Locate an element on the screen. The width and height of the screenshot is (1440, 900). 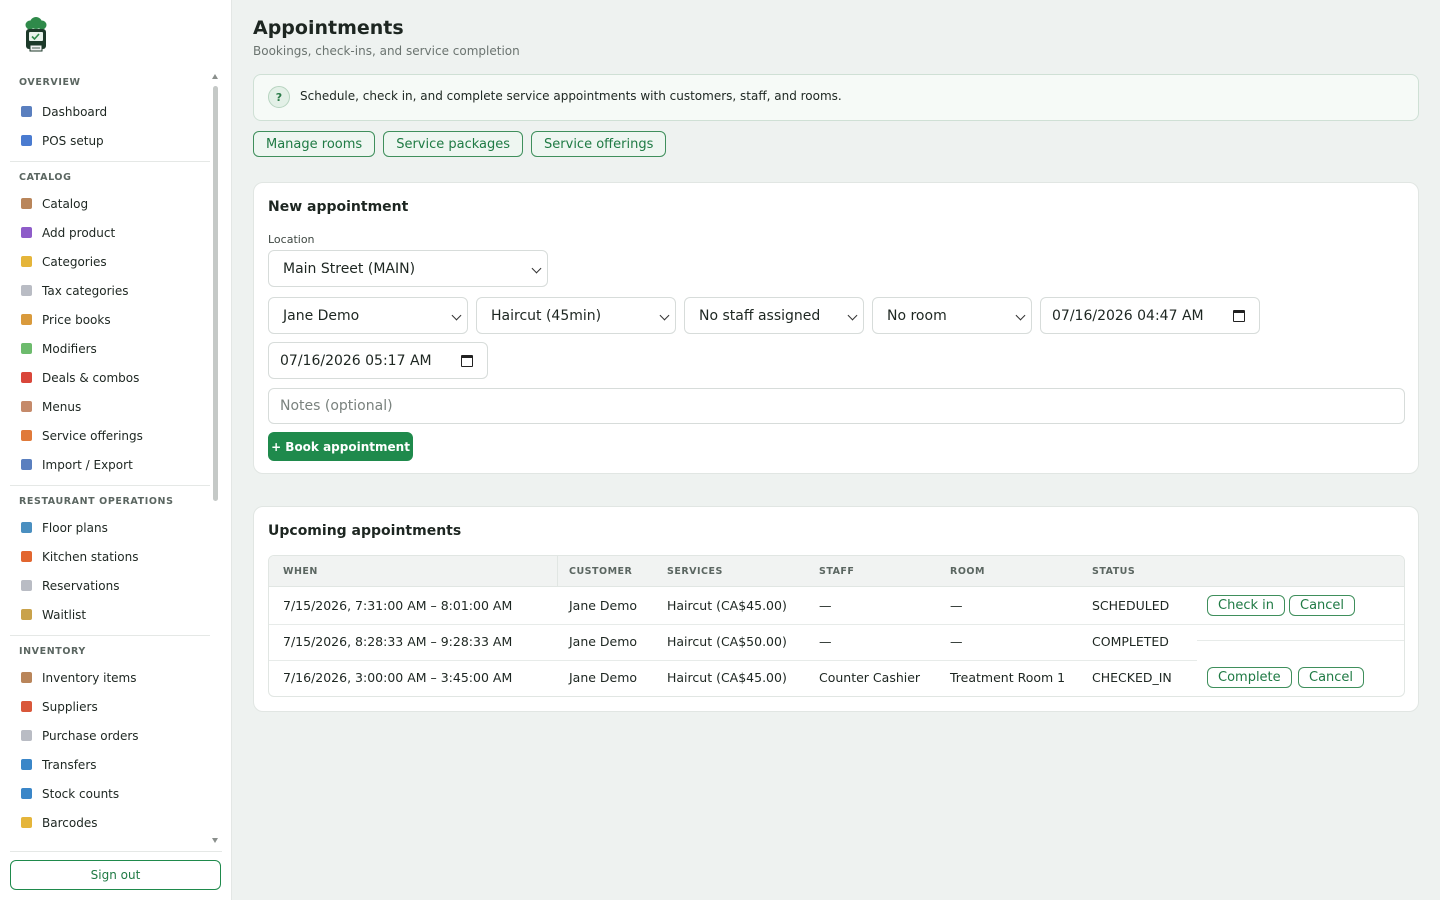
column-header-customer: CUSTOMER is located at coordinates (601, 571).